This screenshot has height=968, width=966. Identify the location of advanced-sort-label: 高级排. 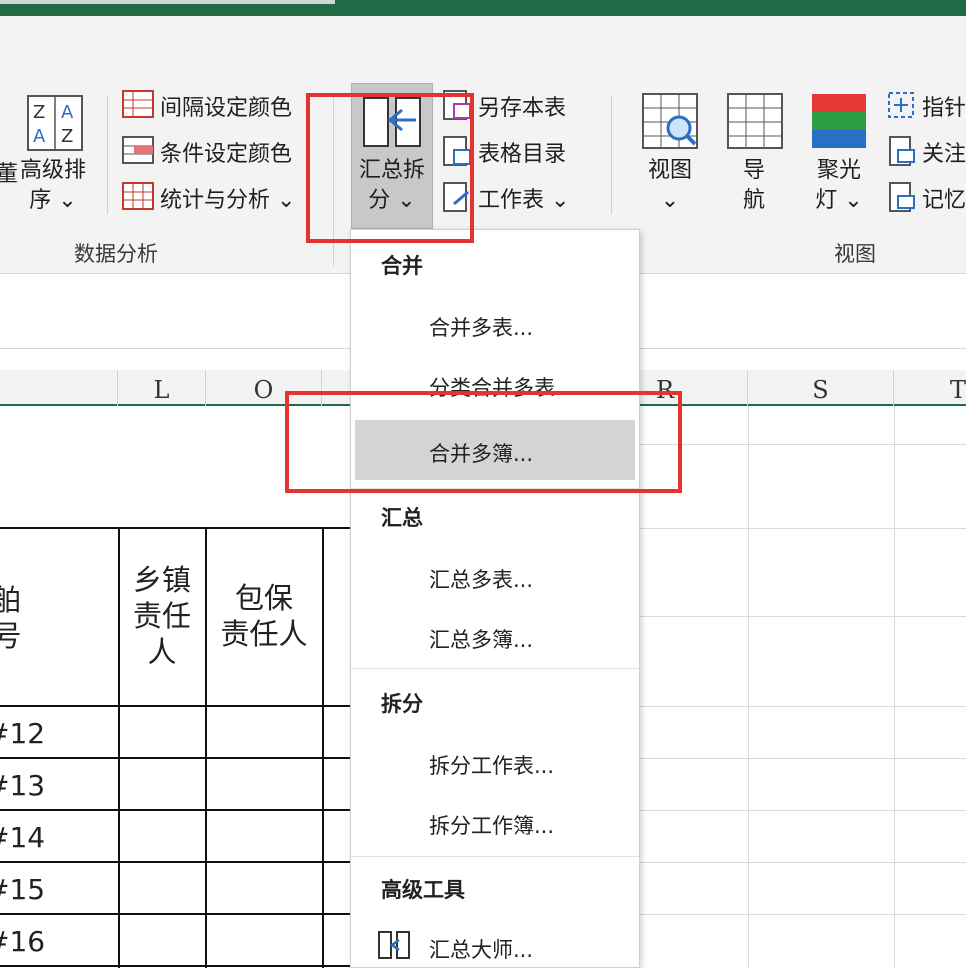
(53, 170).